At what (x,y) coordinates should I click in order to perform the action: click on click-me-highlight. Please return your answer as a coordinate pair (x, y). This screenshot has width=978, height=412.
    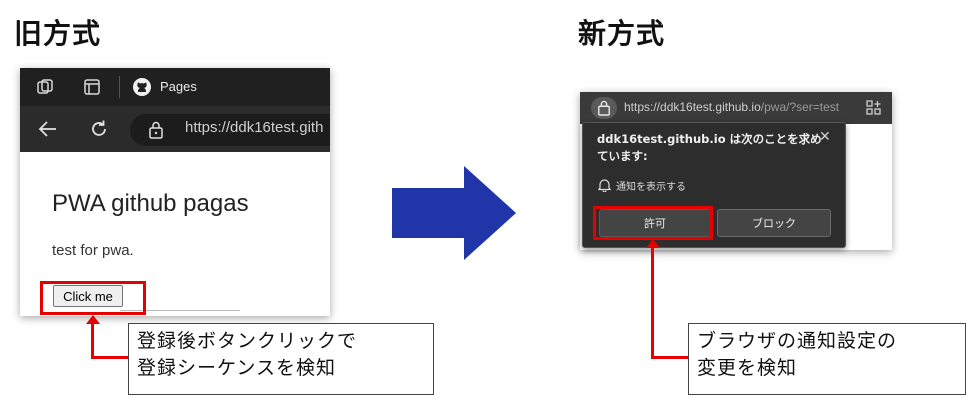
    Looking at the image, I should click on (93, 298).